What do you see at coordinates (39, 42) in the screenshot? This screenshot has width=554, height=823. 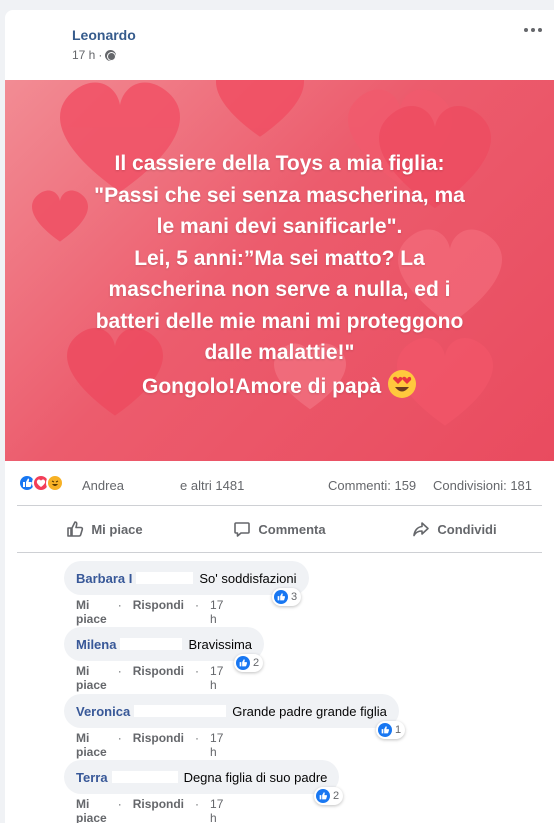 I see `author-avatar` at bounding box center [39, 42].